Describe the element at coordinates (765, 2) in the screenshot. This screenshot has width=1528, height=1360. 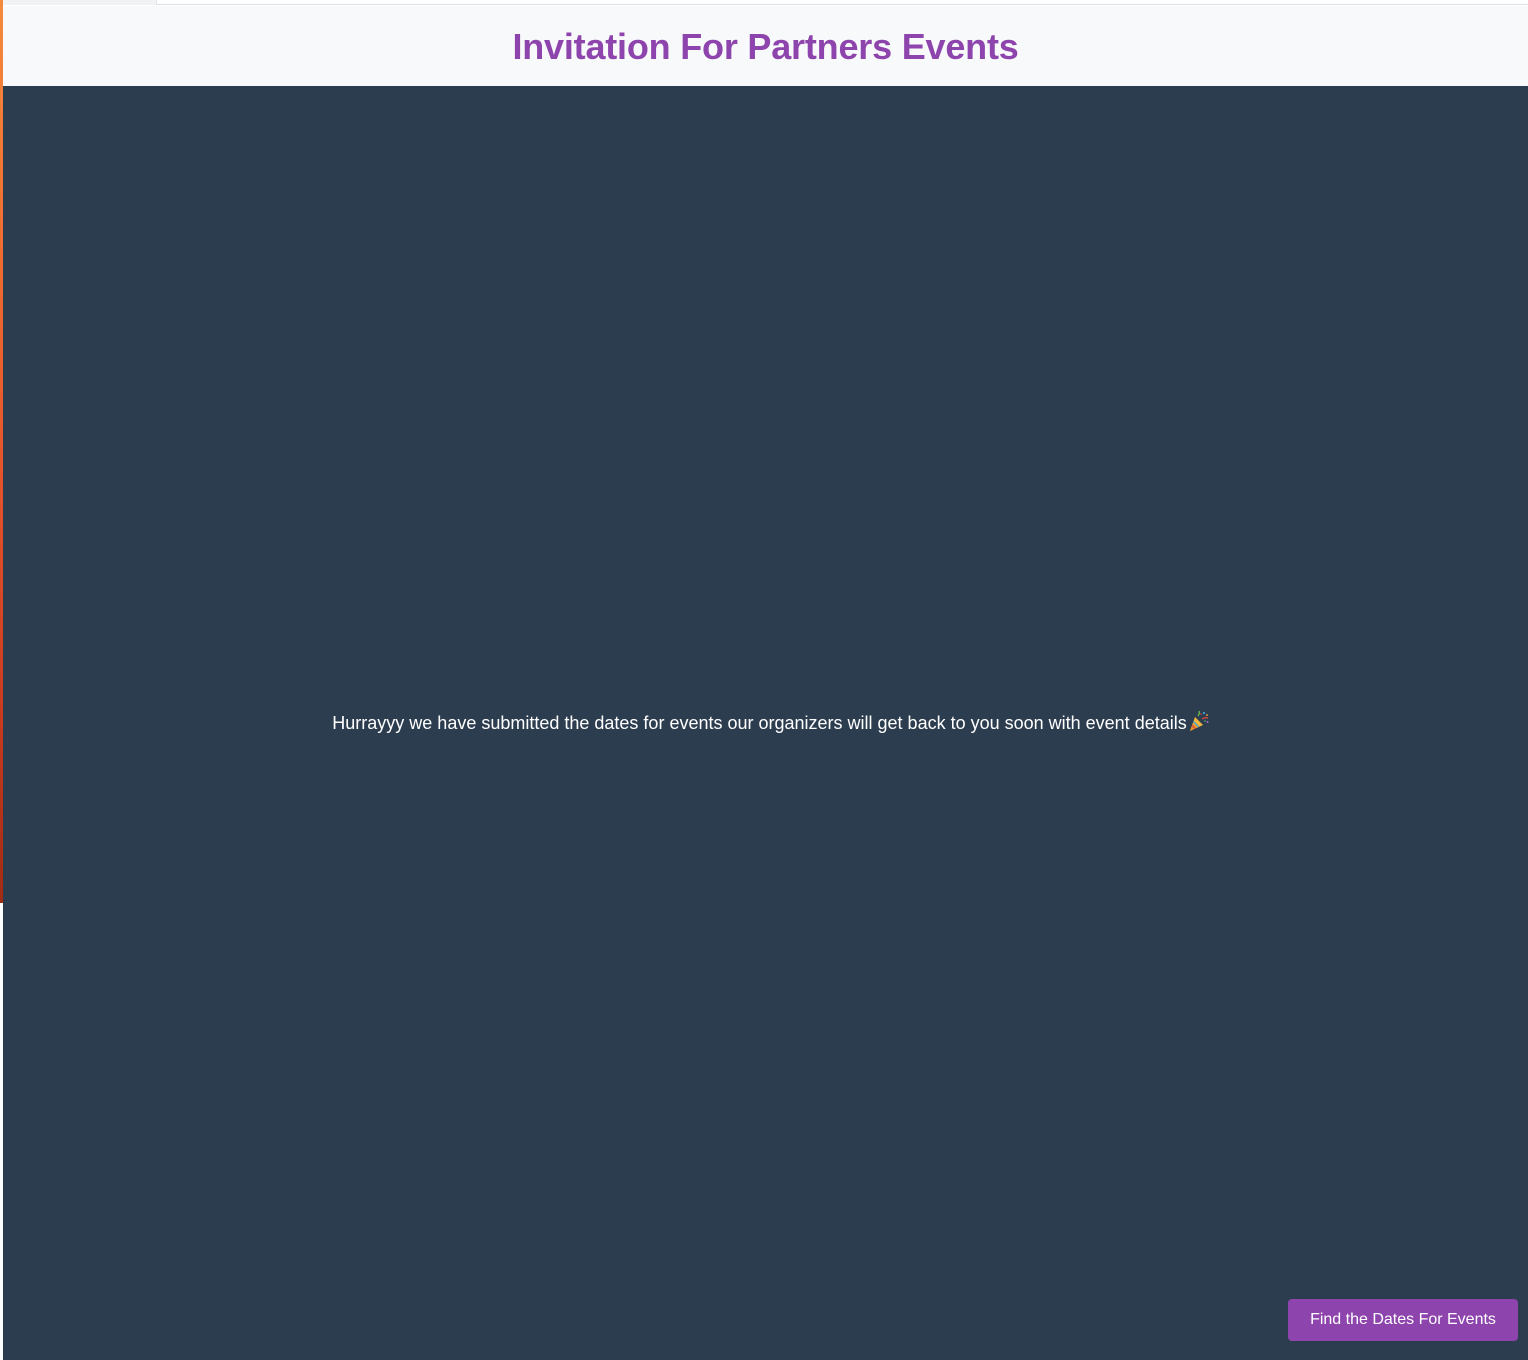
I see `top-bar` at that location.